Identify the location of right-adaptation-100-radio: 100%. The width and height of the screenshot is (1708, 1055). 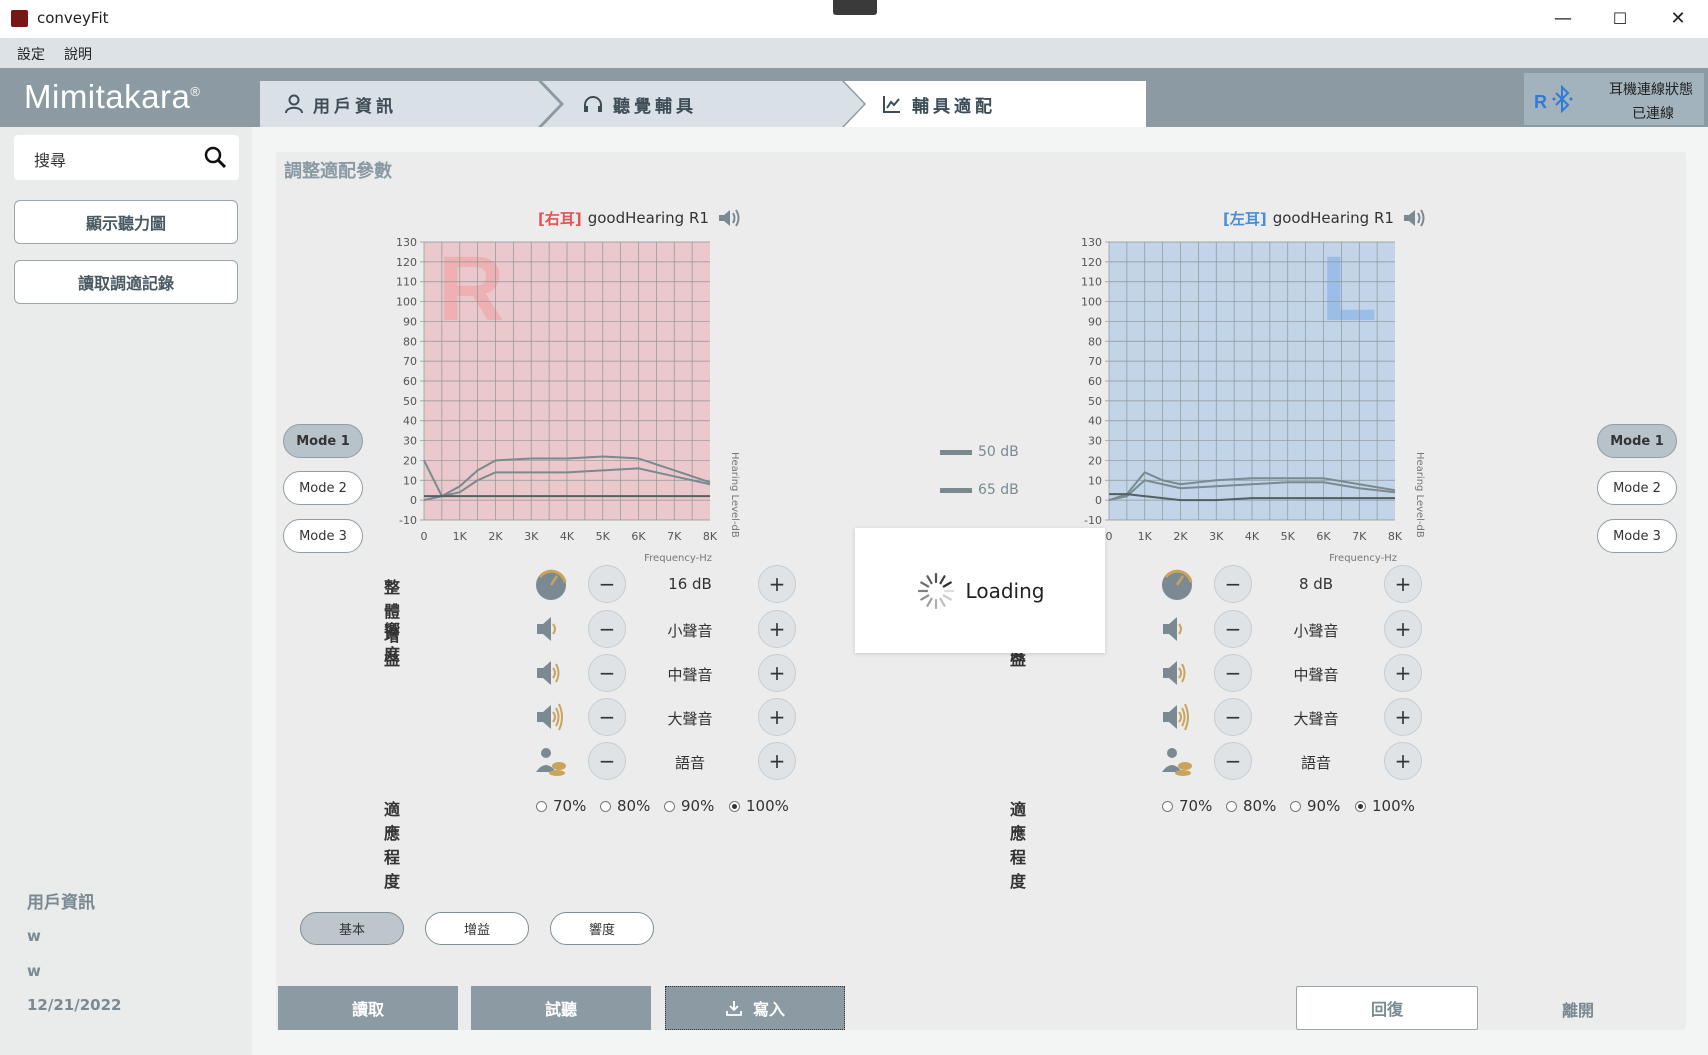
(759, 806).